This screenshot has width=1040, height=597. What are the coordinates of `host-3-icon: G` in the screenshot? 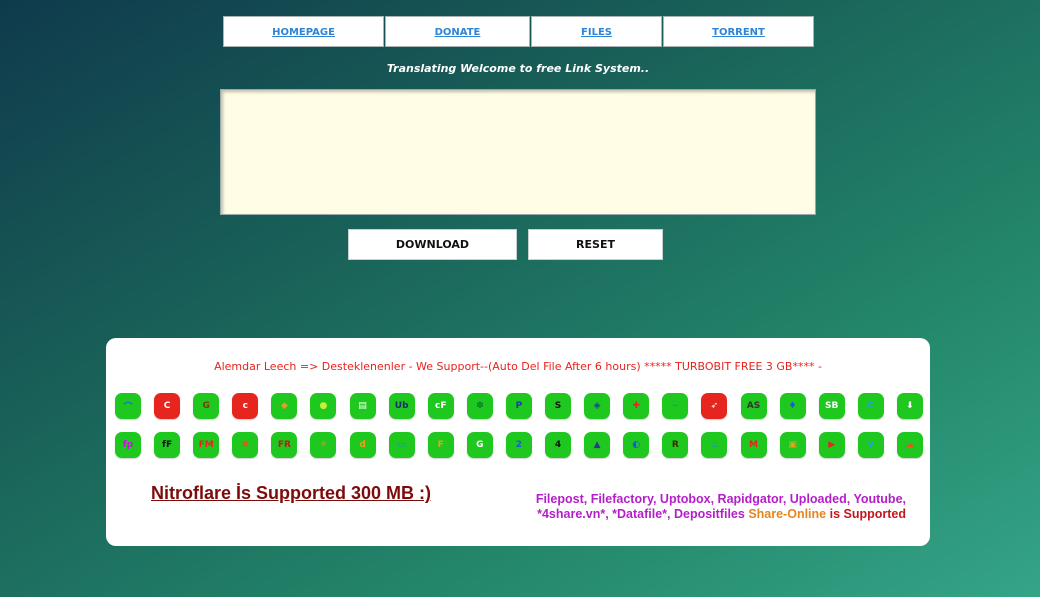 It's located at (206, 406).